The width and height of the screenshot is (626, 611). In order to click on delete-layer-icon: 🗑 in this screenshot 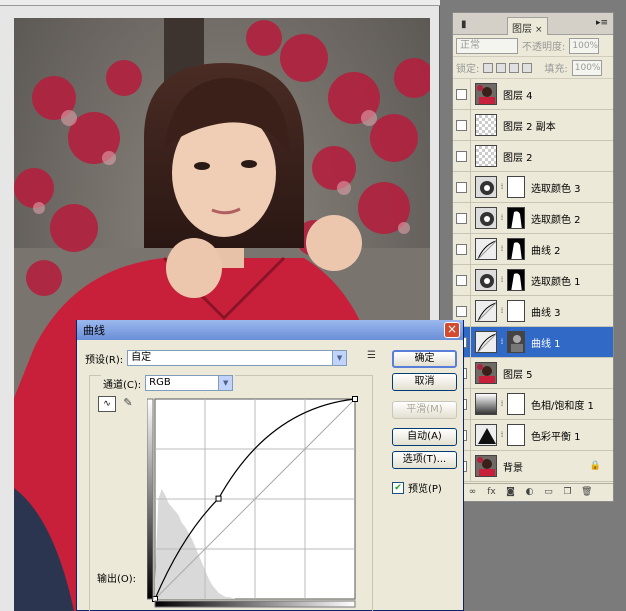, I will do `click(586, 492)`.